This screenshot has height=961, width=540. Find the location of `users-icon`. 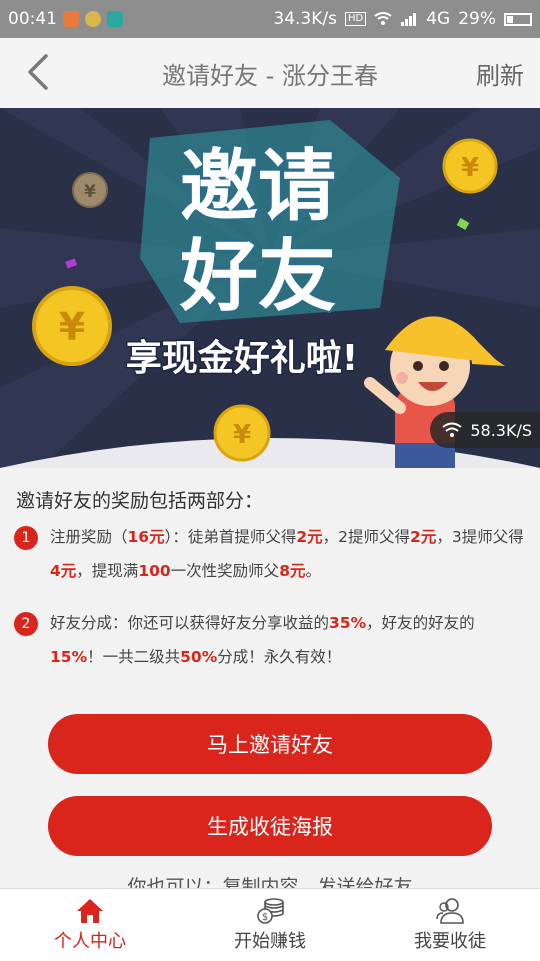

users-icon is located at coordinates (450, 911).